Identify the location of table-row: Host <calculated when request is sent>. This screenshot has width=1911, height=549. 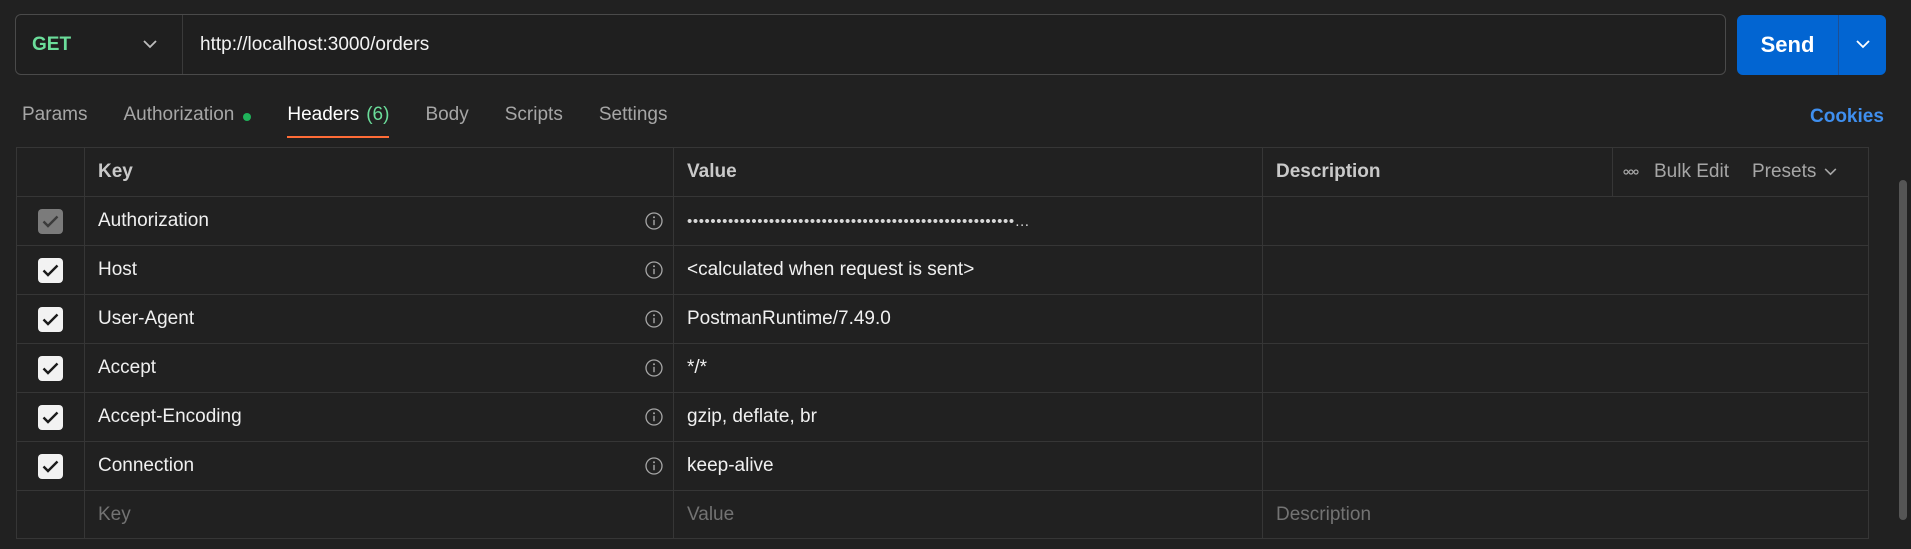
(942, 269).